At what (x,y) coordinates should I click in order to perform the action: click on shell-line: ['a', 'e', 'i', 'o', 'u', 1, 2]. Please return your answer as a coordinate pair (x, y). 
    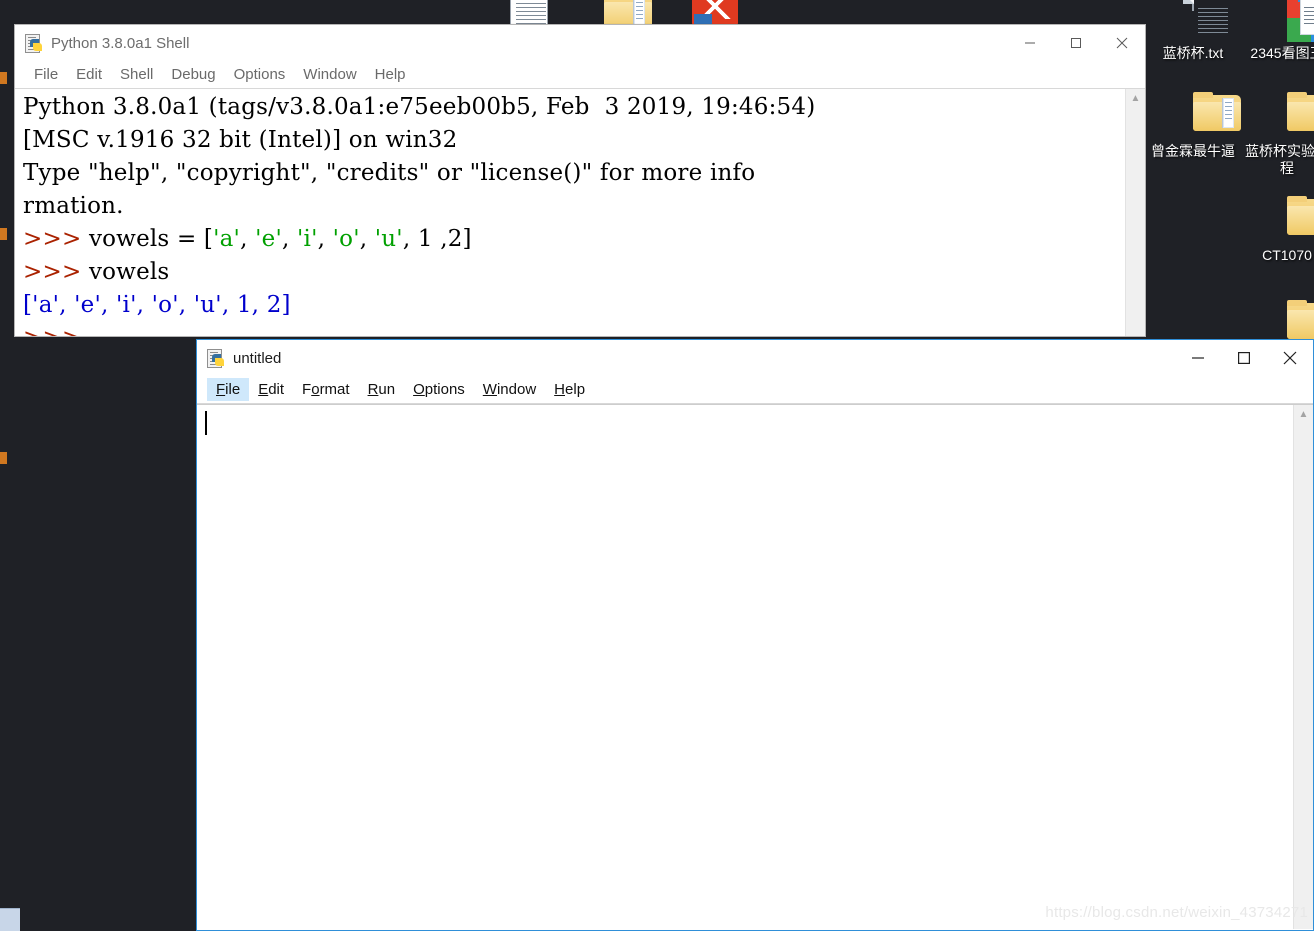
    Looking at the image, I should click on (571, 305).